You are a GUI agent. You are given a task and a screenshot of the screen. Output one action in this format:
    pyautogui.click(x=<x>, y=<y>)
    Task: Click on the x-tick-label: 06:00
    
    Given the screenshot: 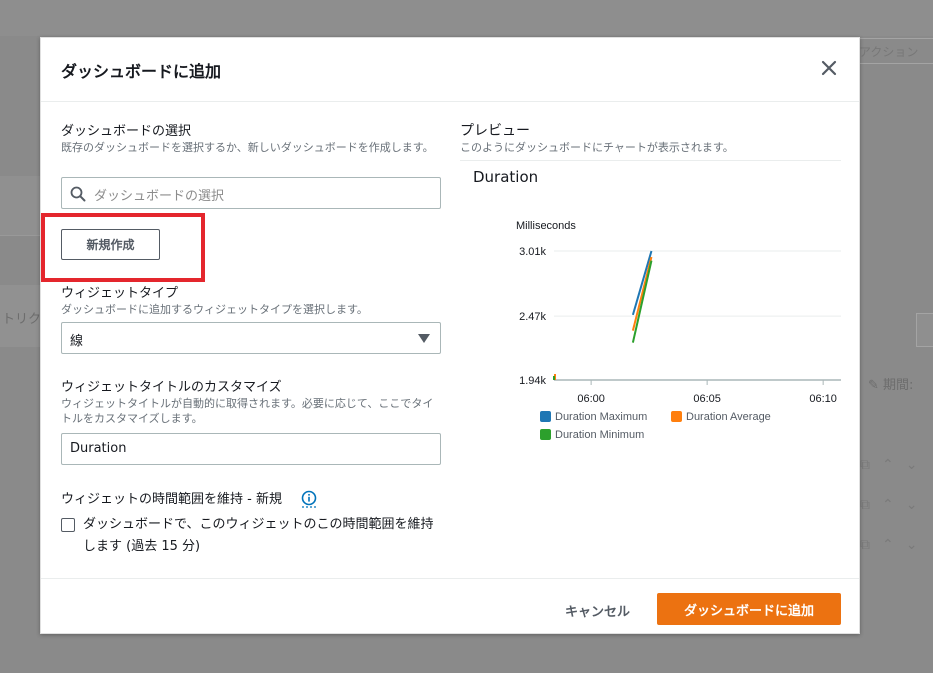 What is the action you would take?
    pyautogui.click(x=591, y=399)
    